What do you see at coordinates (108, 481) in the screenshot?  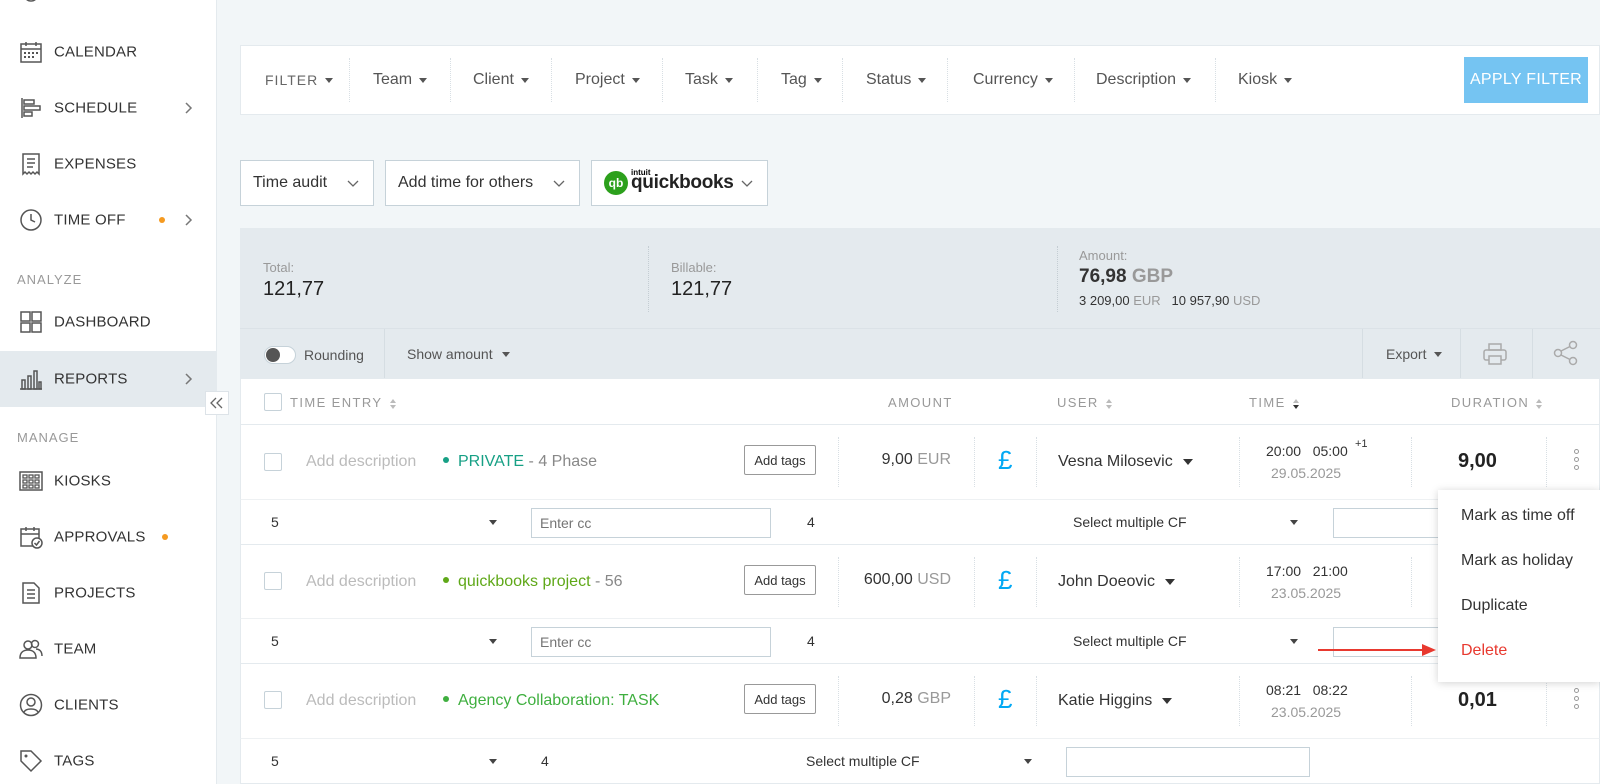 I see `sidebar-item-kiosks: KIOSKS` at bounding box center [108, 481].